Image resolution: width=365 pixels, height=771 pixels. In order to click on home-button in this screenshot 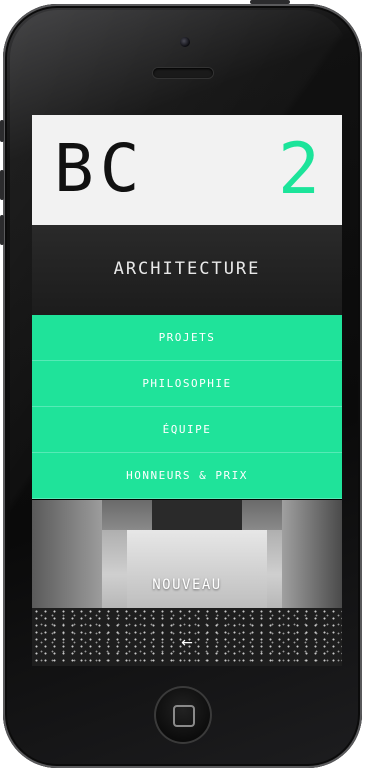, I will do `click(183, 715)`.